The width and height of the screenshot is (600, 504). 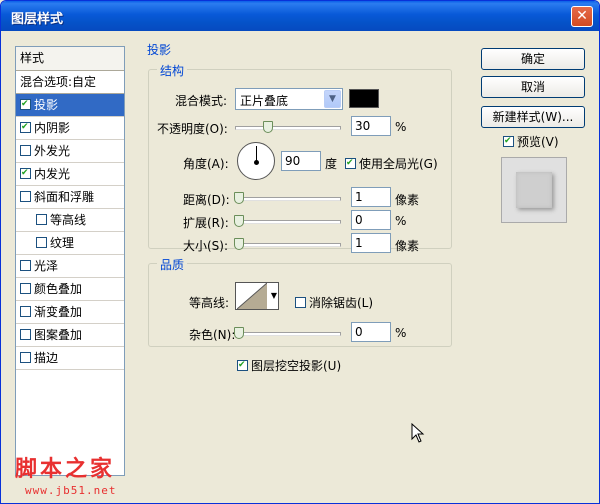 I want to click on watermark-brand: 脚本之家, so click(x=65, y=469).